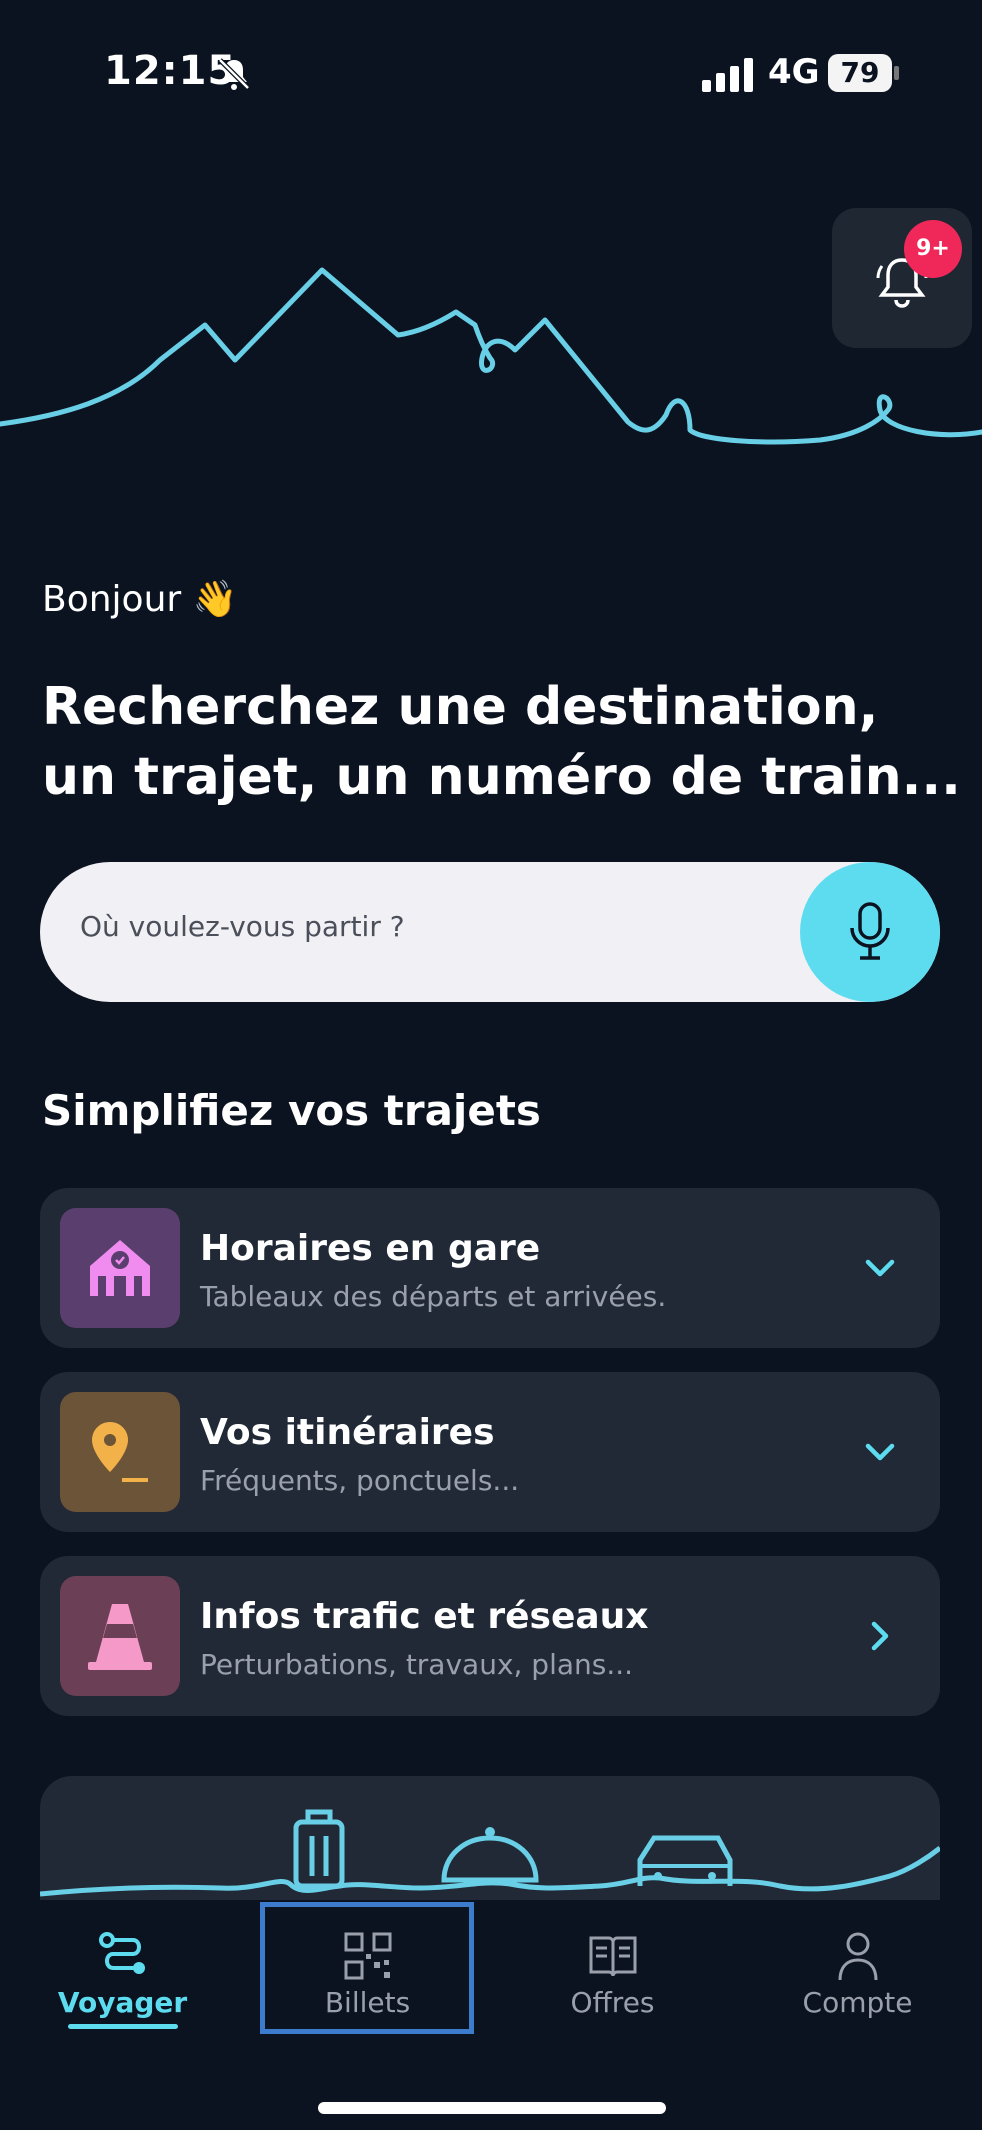 The width and height of the screenshot is (982, 2130). I want to click on tab-label: Voyager, so click(122, 2002).